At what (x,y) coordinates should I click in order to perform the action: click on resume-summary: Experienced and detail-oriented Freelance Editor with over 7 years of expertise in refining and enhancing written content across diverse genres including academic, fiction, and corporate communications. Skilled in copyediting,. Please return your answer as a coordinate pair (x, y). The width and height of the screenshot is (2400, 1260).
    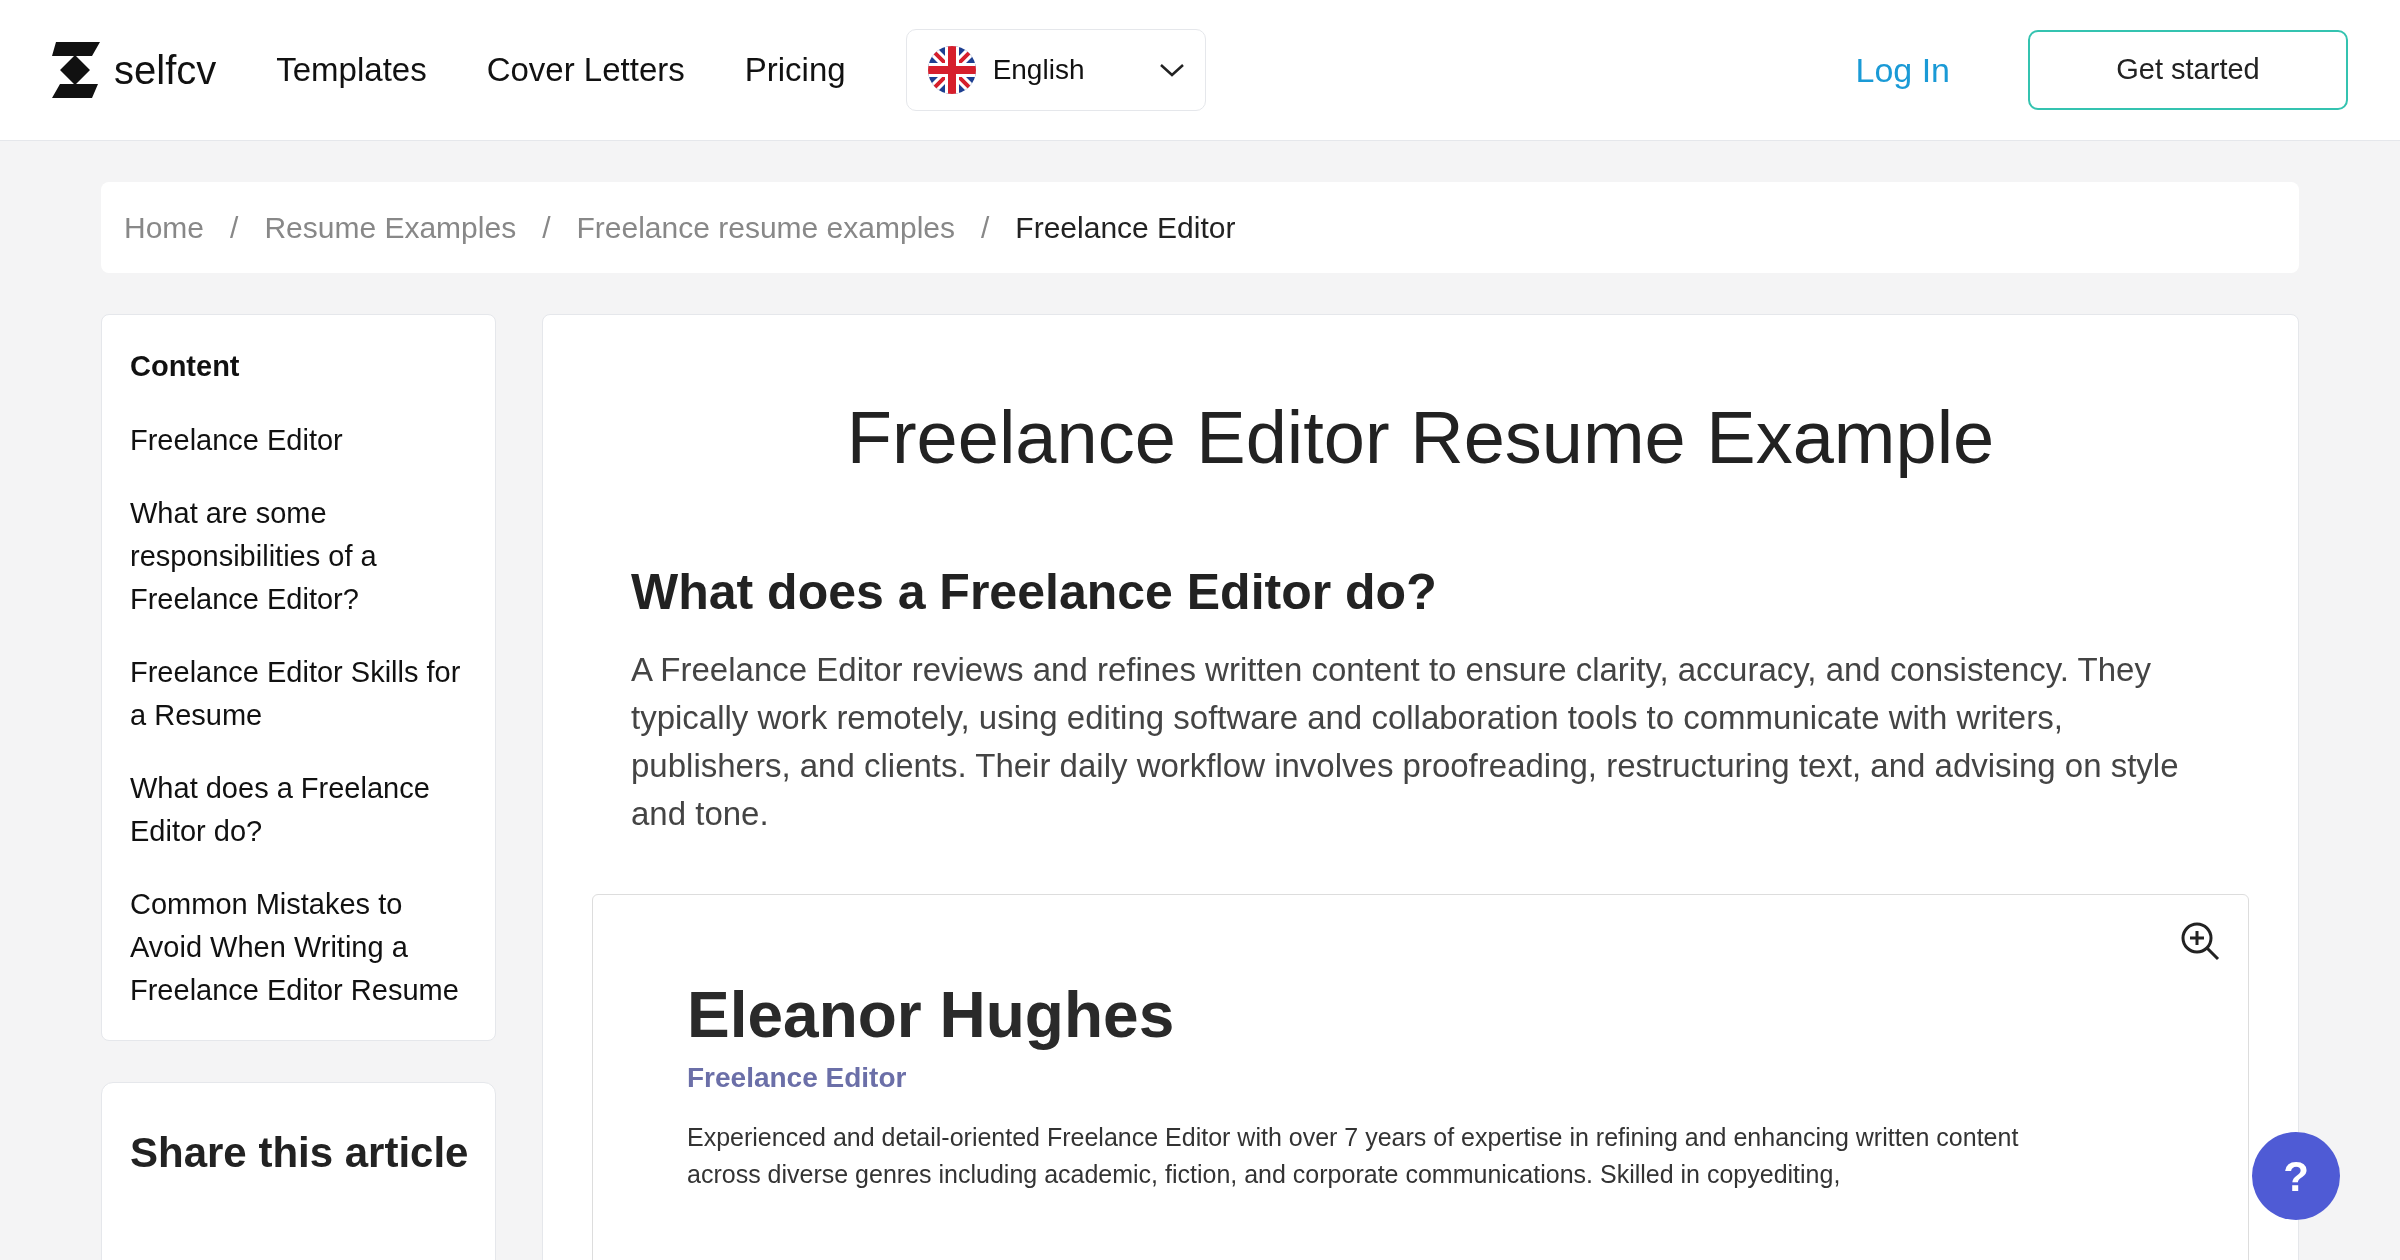
    Looking at the image, I should click on (1353, 1156).